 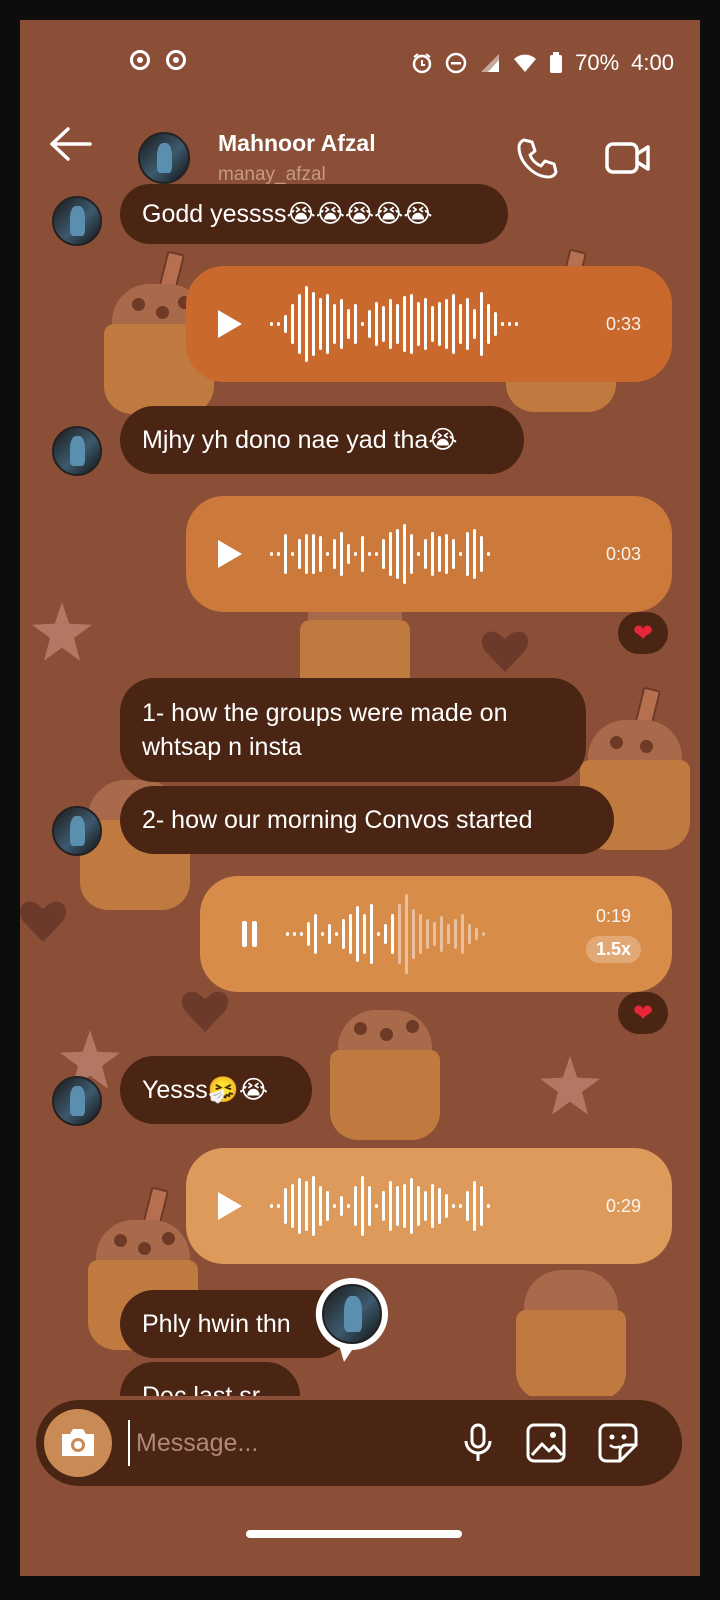 I want to click on chat-header: Mahnoor Afzal manay_afzal, so click(x=360, y=148).